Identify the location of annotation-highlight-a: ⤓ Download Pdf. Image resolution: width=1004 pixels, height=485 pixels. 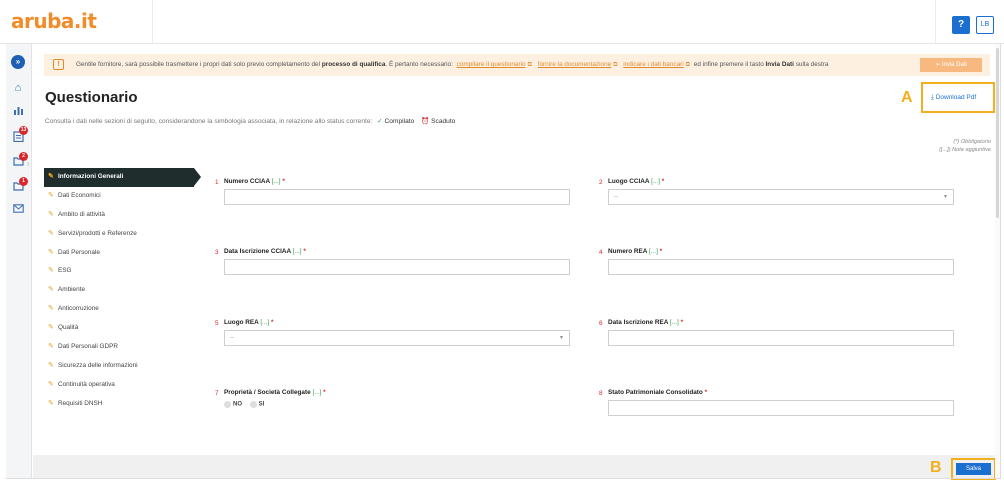
(958, 97).